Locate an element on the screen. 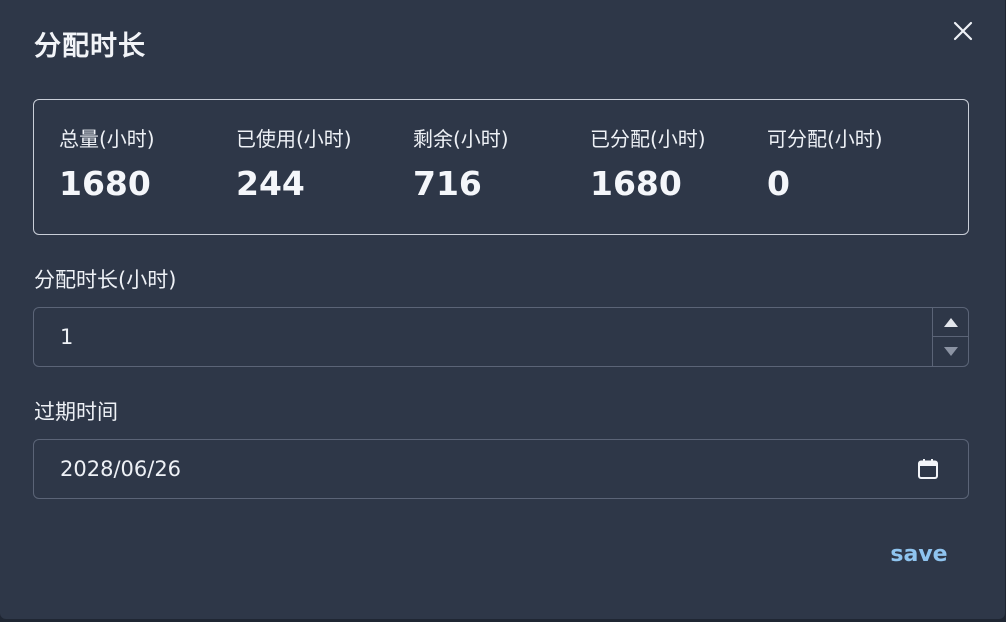 This screenshot has height=622, width=1006. expiry-field is located at coordinates (501, 469).